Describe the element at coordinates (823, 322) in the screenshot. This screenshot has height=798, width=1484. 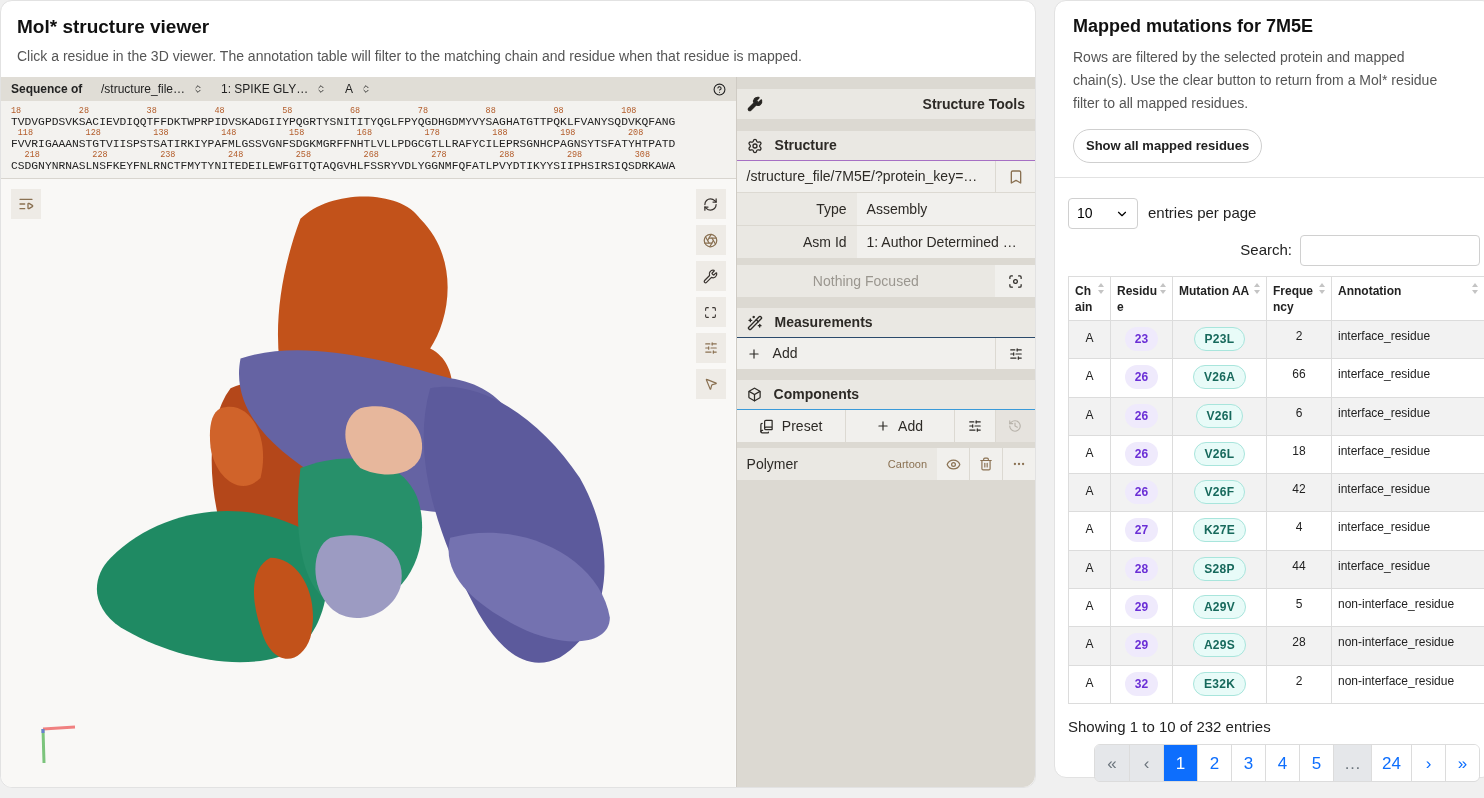
I see `section-title: Measurements` at that location.